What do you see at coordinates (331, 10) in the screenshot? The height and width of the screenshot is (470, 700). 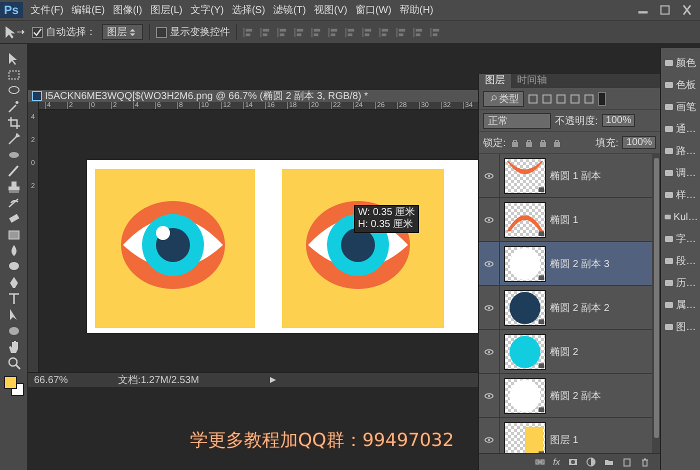 I see `menu-item: 视图(V)` at bounding box center [331, 10].